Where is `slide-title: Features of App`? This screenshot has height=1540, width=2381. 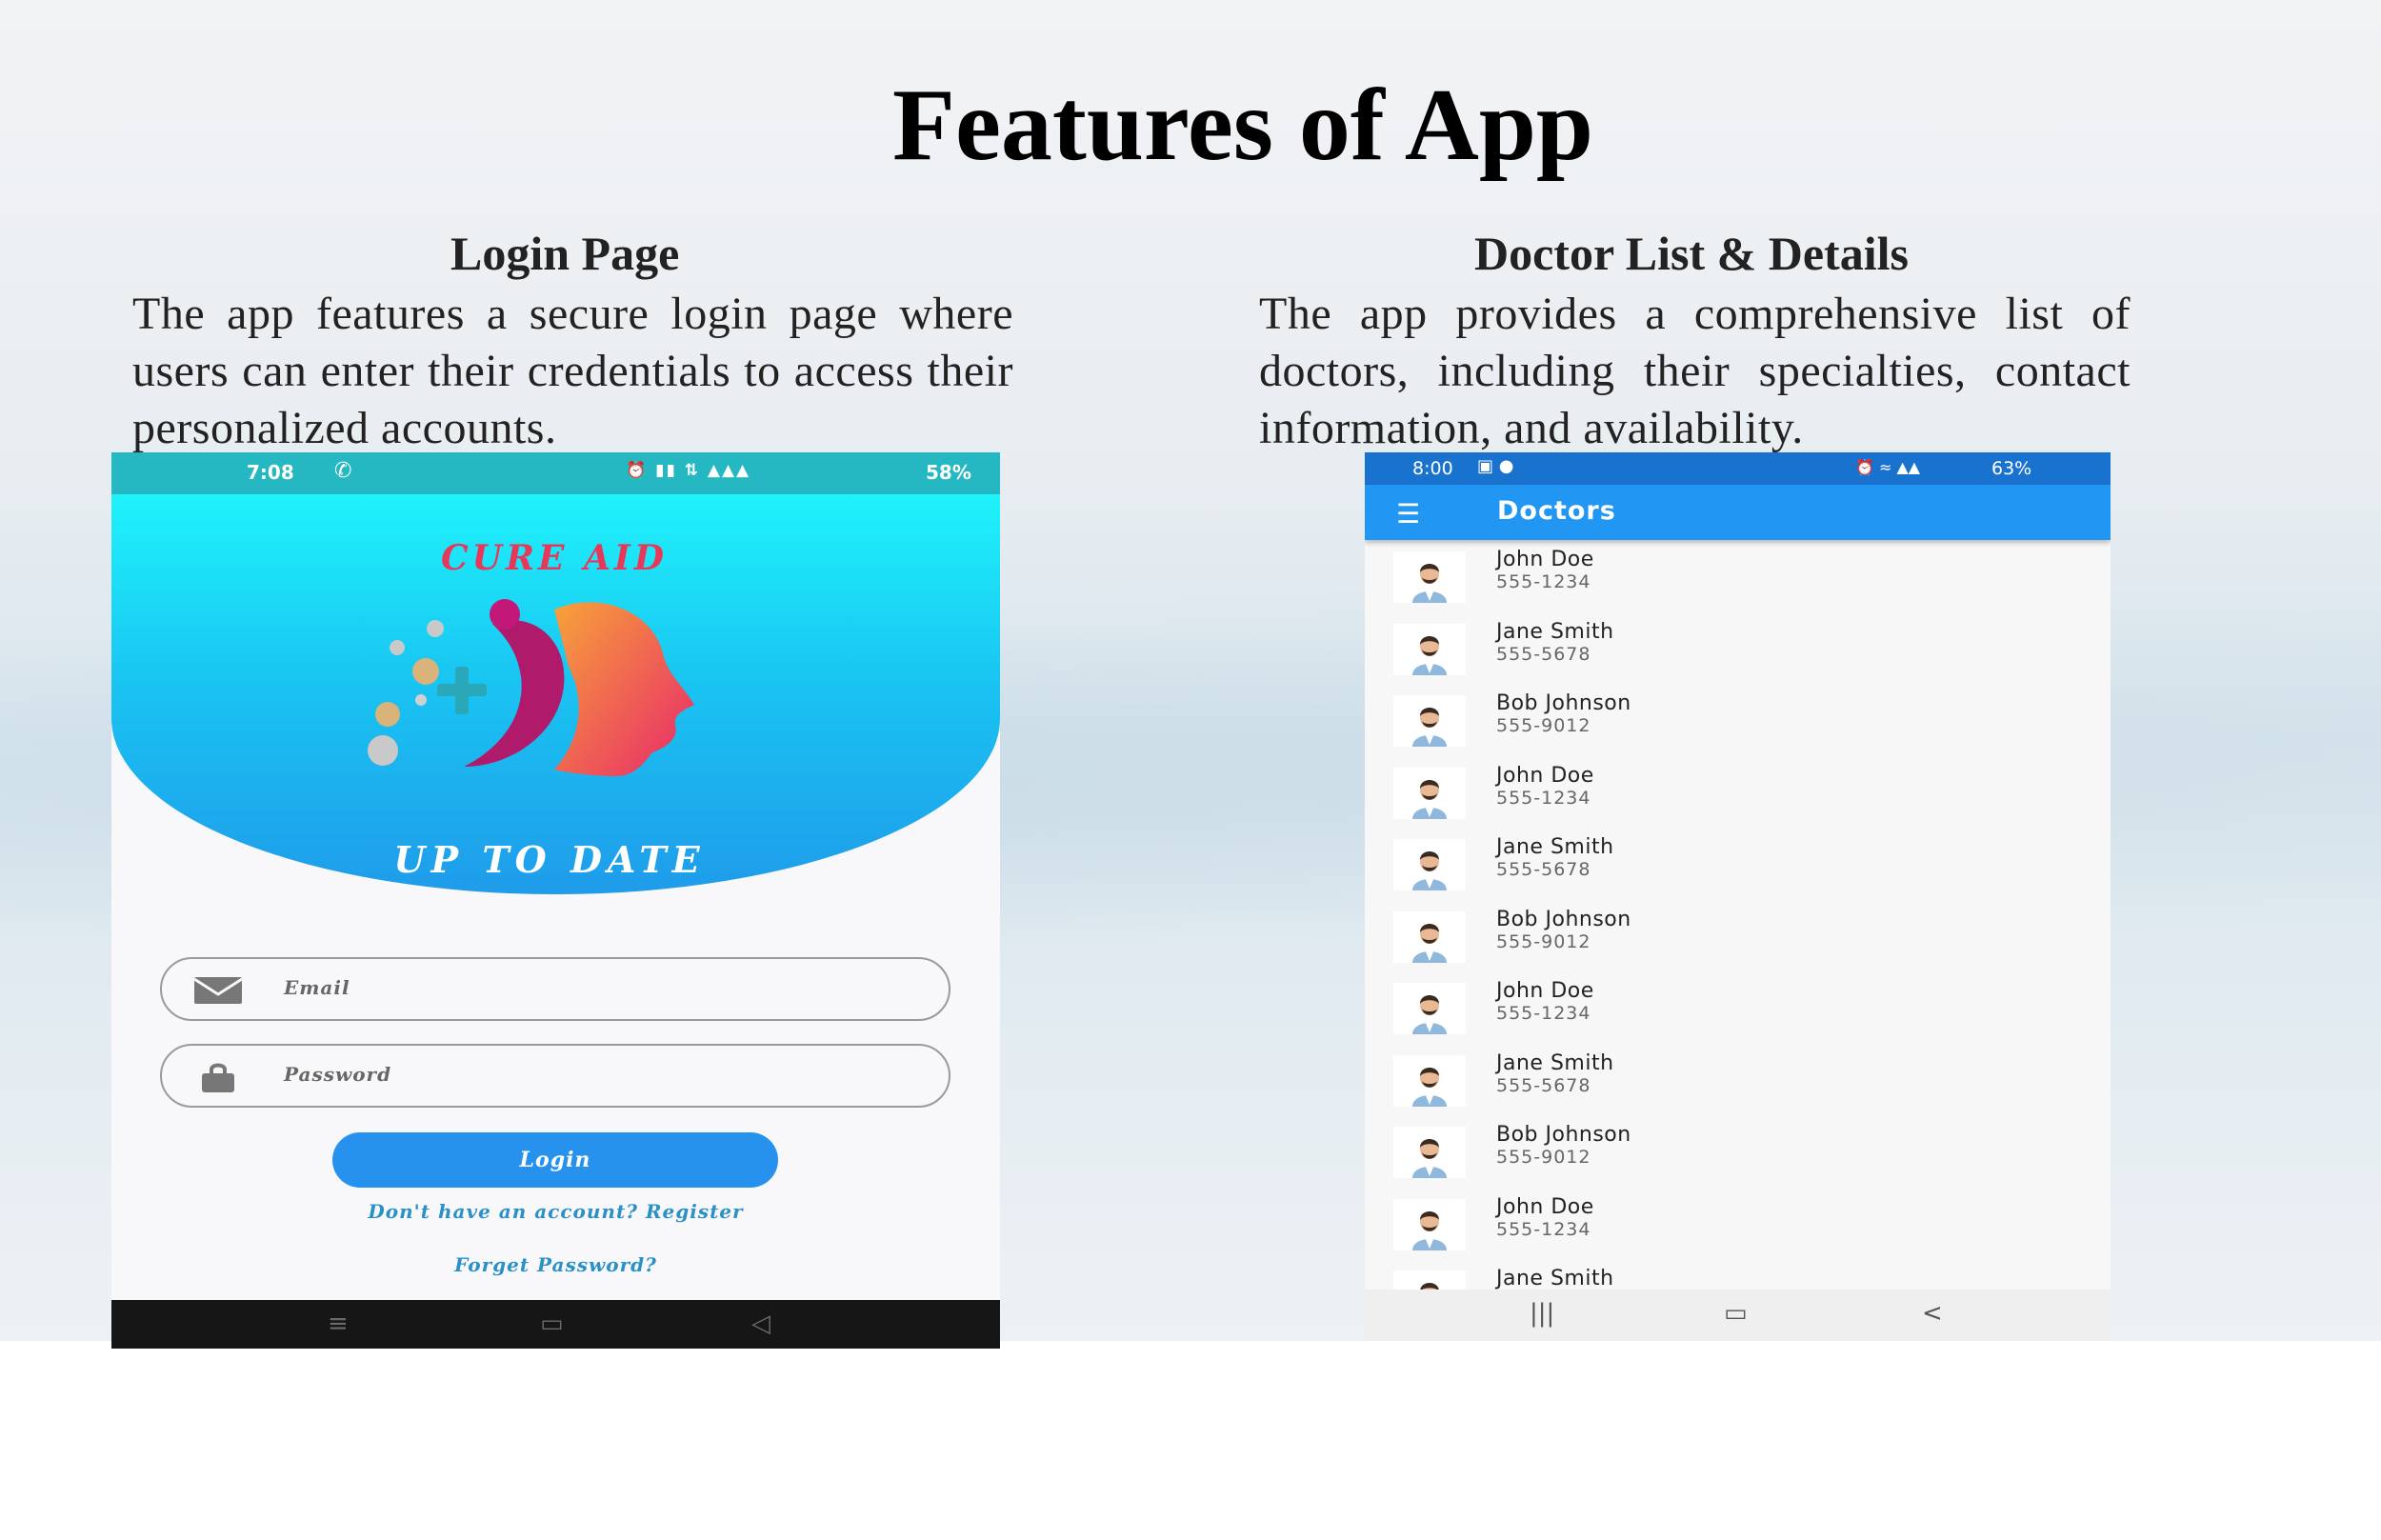
slide-title: Features of App is located at coordinates (1242, 125).